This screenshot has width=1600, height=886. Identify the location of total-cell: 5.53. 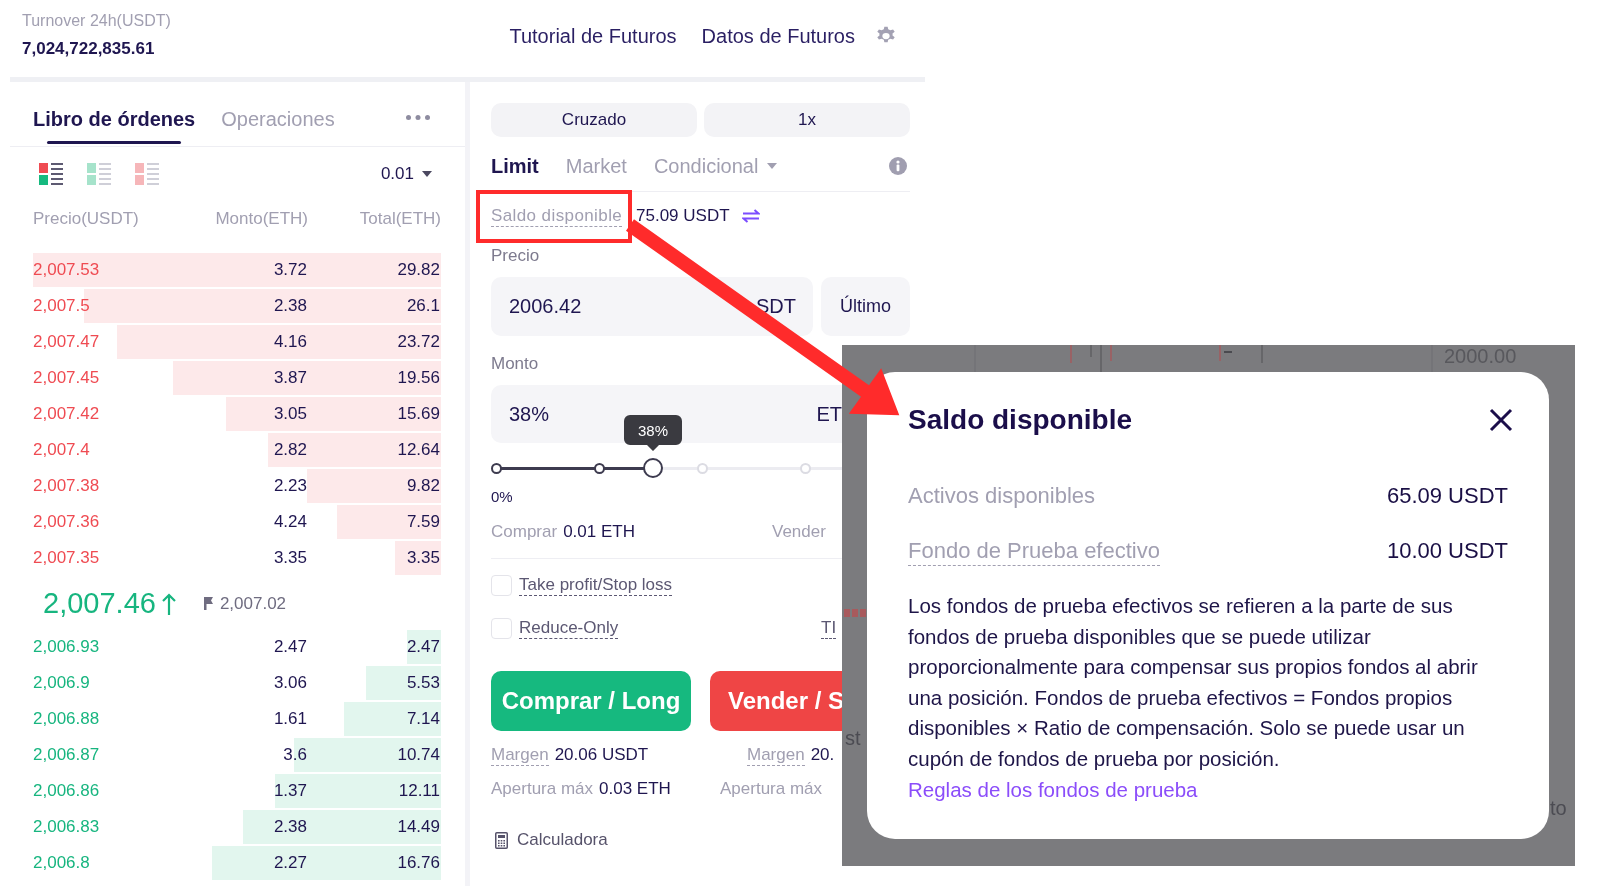
(423, 683).